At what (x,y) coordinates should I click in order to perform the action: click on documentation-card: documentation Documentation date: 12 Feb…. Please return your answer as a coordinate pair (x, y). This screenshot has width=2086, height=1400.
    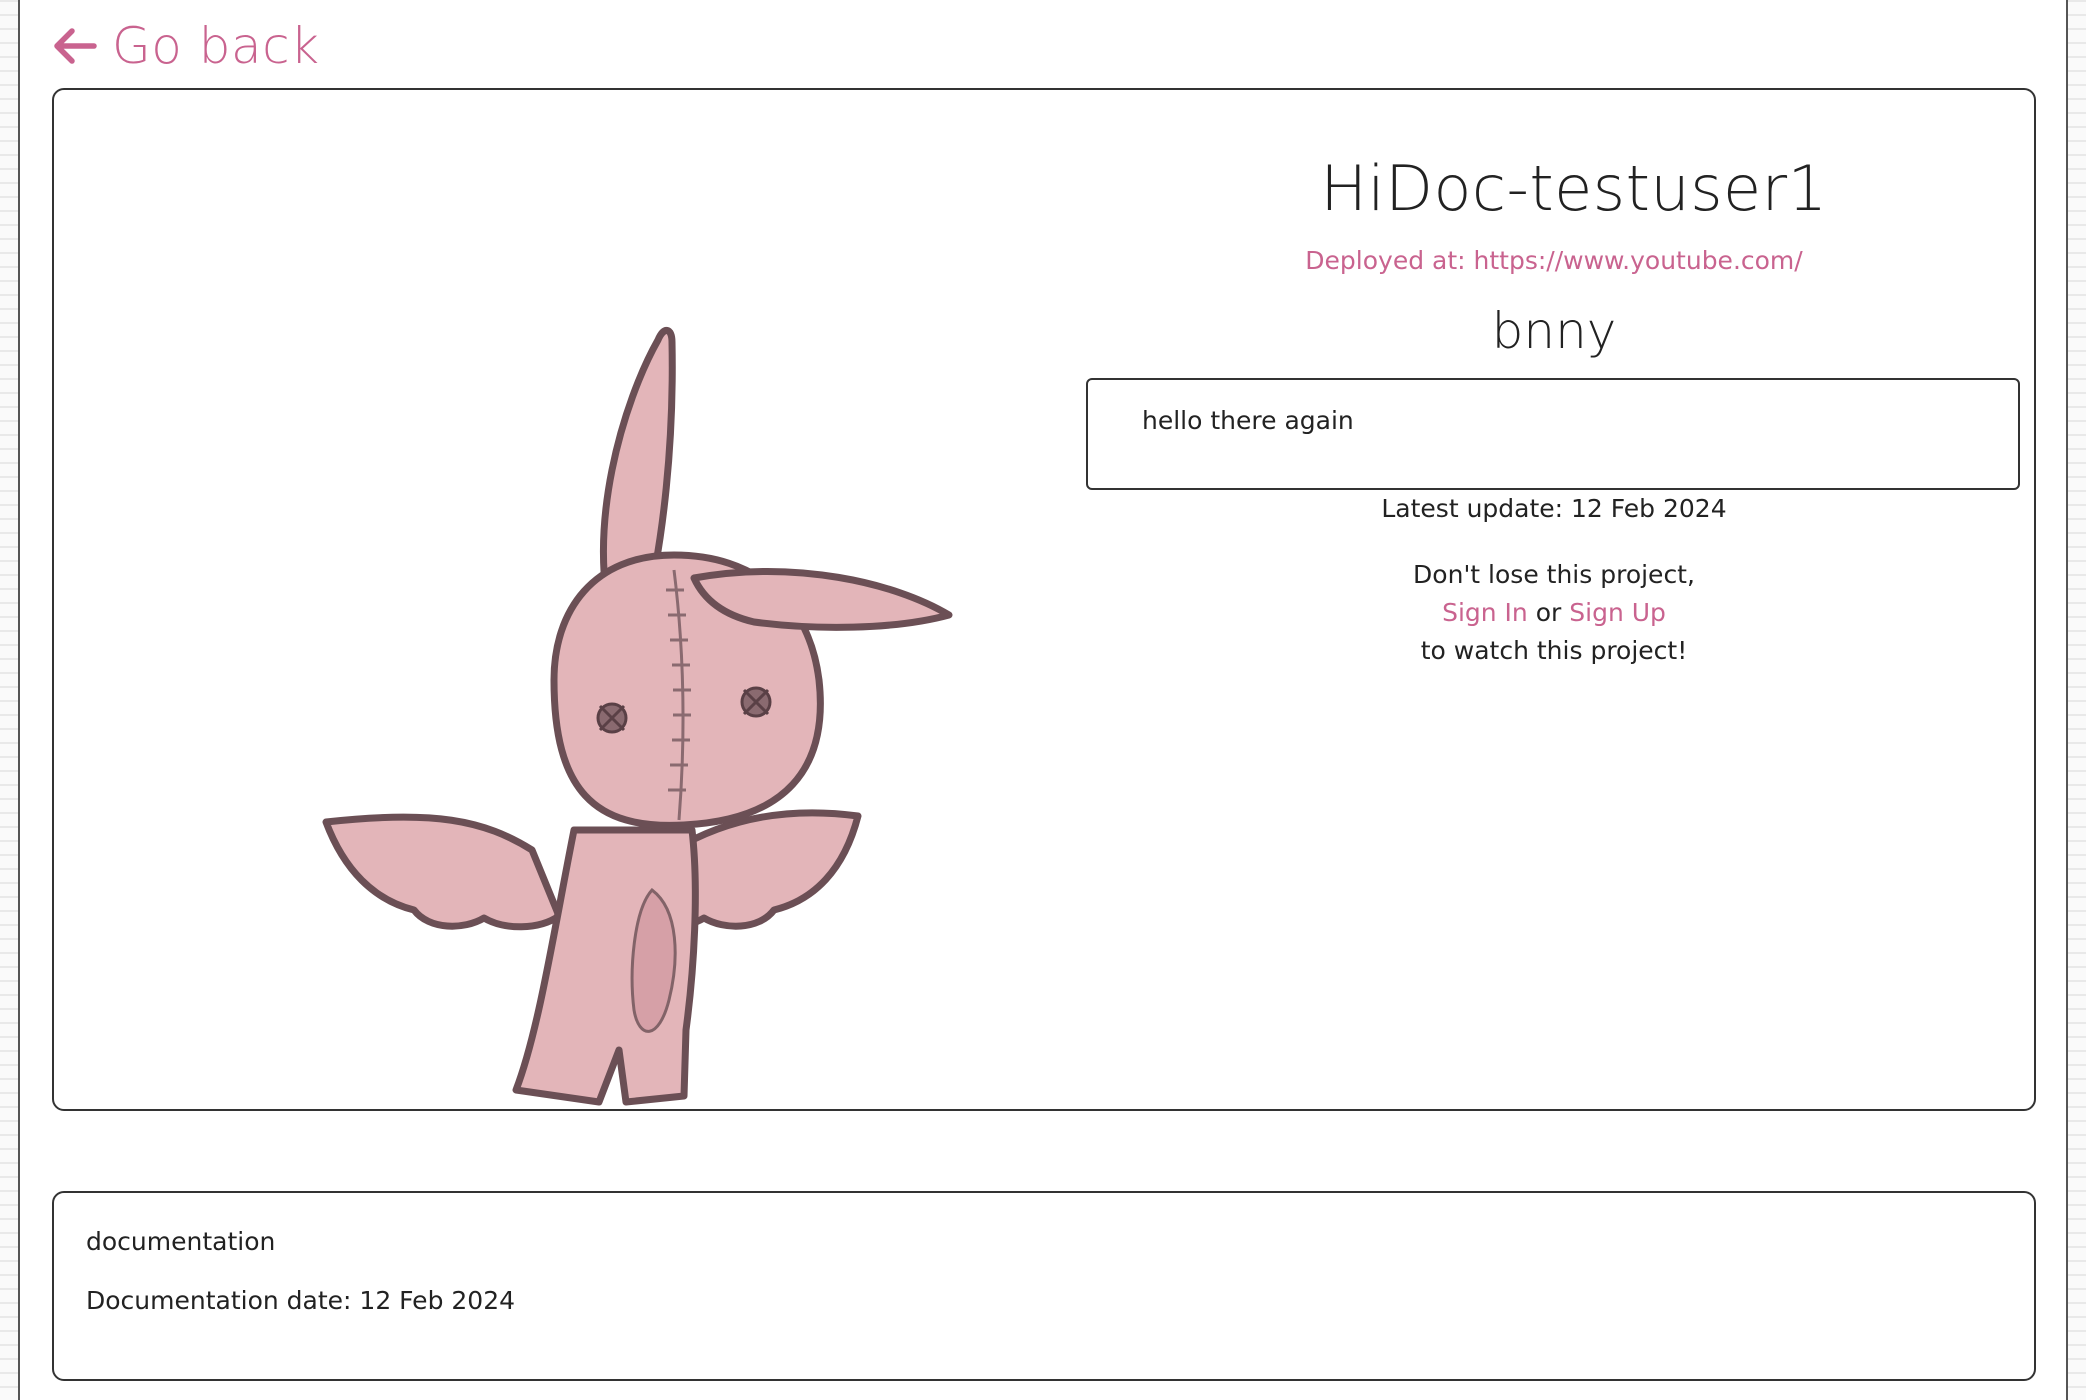
    Looking at the image, I should click on (1044, 1286).